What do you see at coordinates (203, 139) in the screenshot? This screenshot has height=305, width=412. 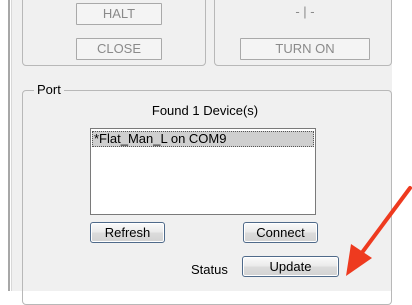 I see `device-list-item: *Flat_Man_L on COM9` at bounding box center [203, 139].